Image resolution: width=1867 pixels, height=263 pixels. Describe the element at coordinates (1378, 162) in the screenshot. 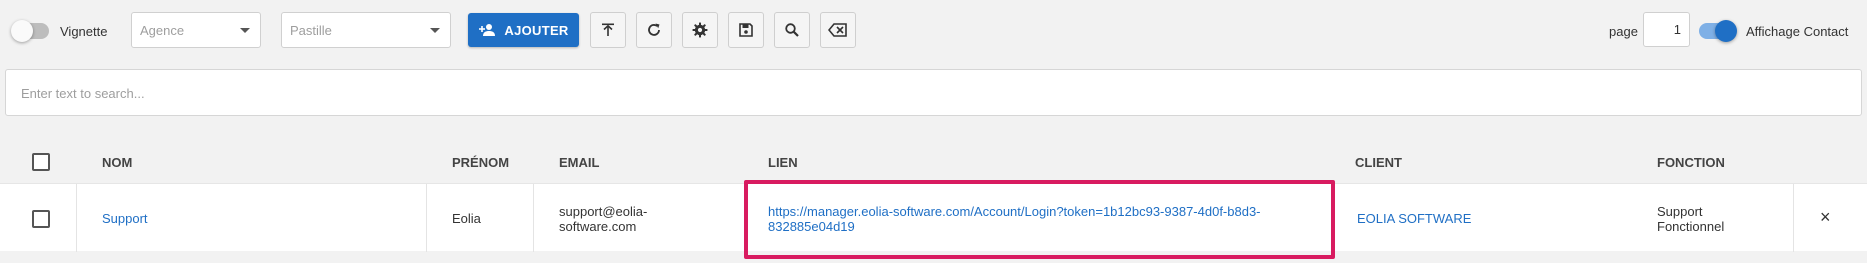

I see `column-header-client: CLIENT` at that location.